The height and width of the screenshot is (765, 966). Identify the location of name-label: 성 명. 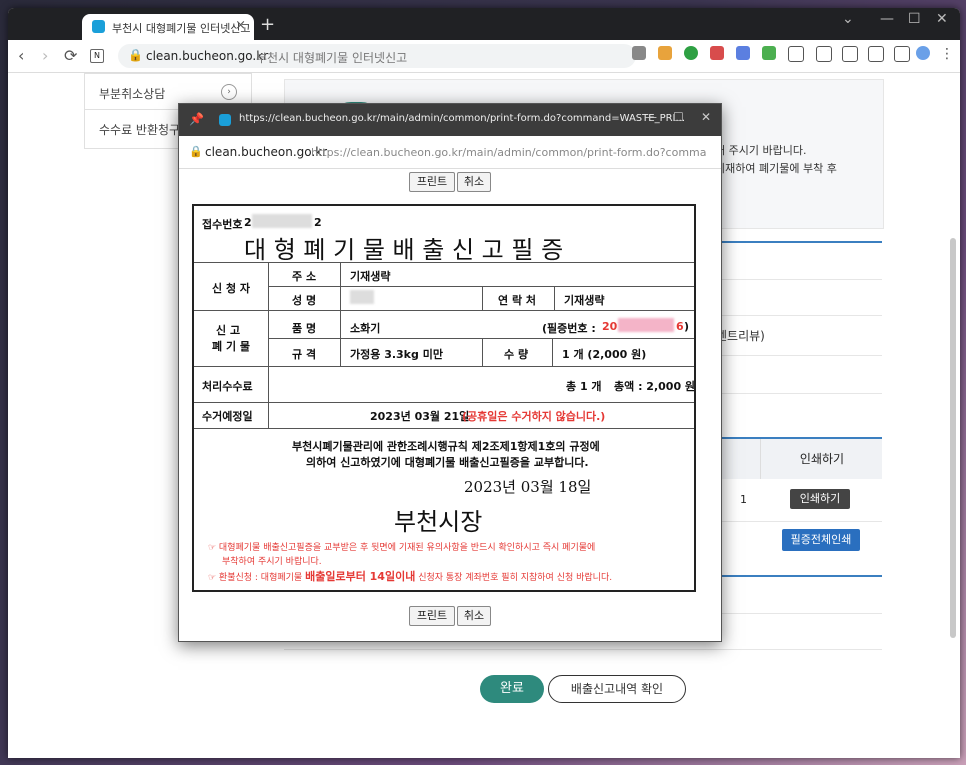
(304, 300).